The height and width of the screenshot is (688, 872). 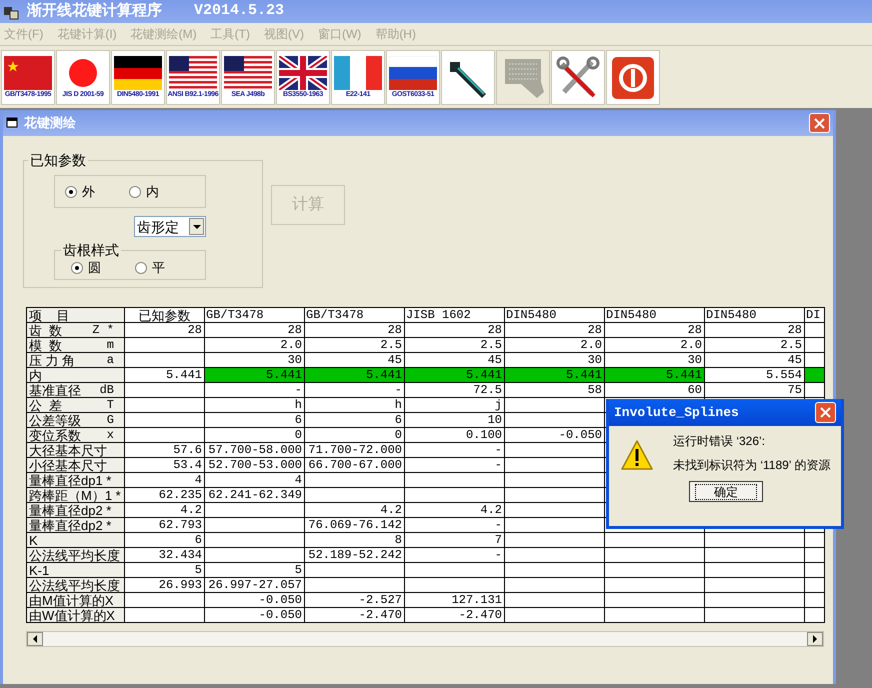 What do you see at coordinates (413, 73) in the screenshot?
I see `russia-flag-icon` at bounding box center [413, 73].